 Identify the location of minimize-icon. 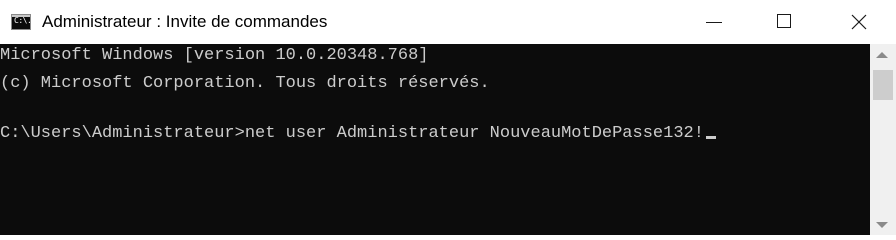
(714, 22).